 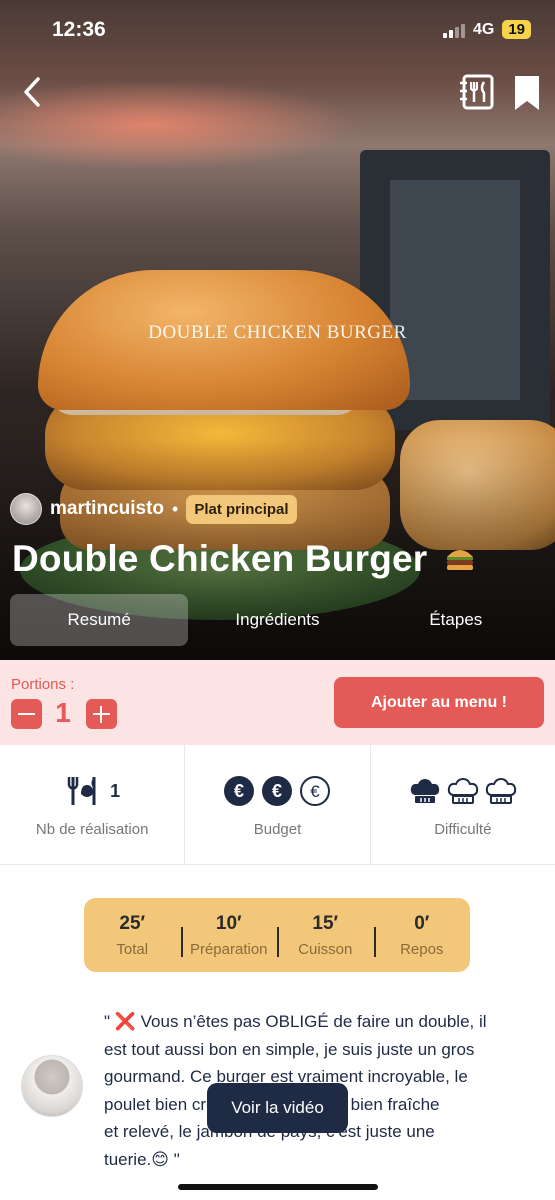 I want to click on stat-difficulty: Difficulté, so click(x=462, y=804).